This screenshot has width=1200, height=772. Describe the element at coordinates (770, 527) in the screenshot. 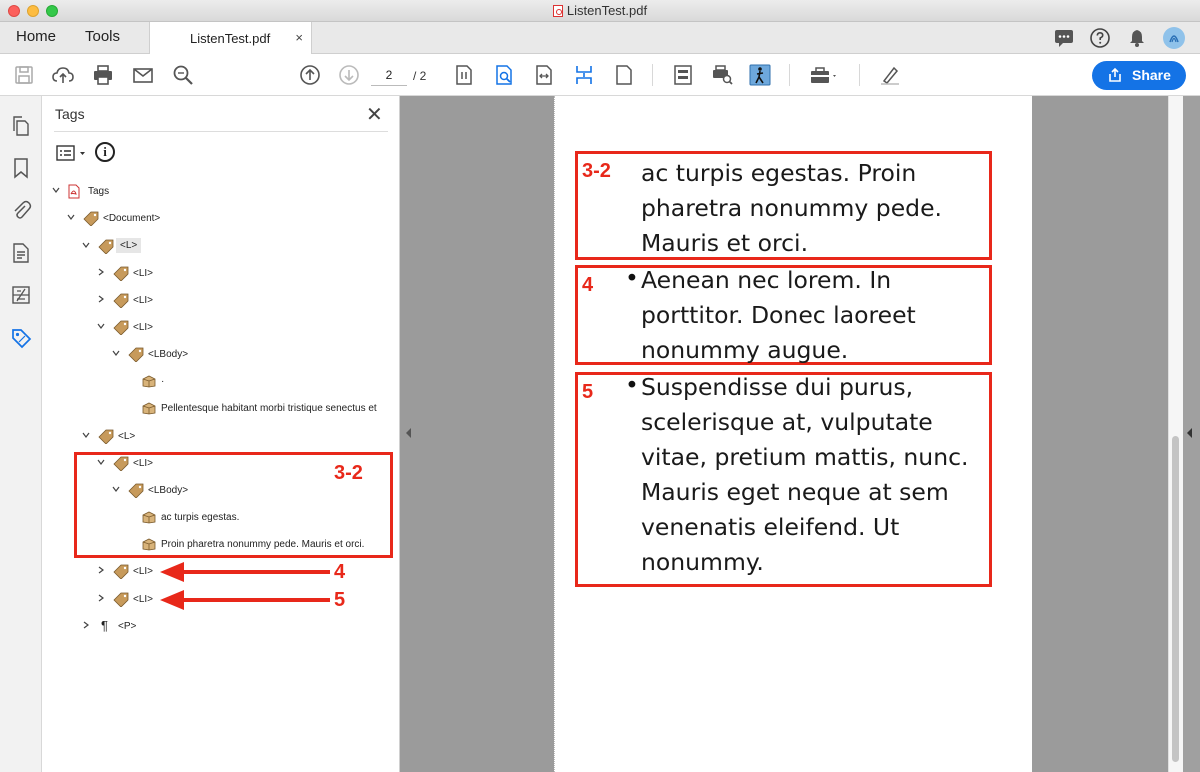

I see `list-item-text-line: venenatis eleifend. Ut` at that location.